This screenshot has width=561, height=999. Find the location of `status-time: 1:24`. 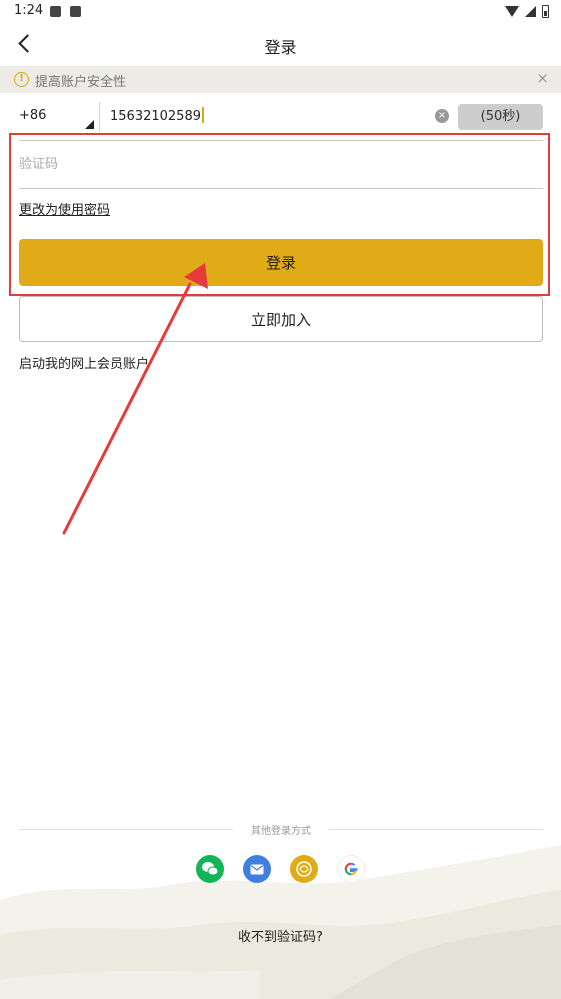

status-time: 1:24 is located at coordinates (29, 10).